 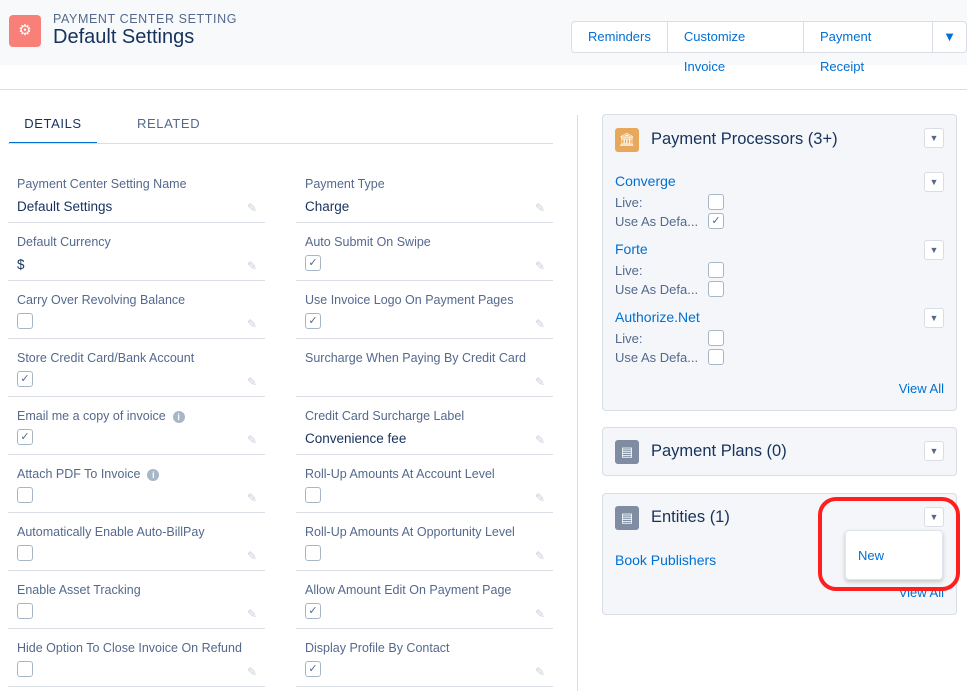 I want to click on field-label: Allow Amount Edit On Payment Page, so click(x=408, y=590).